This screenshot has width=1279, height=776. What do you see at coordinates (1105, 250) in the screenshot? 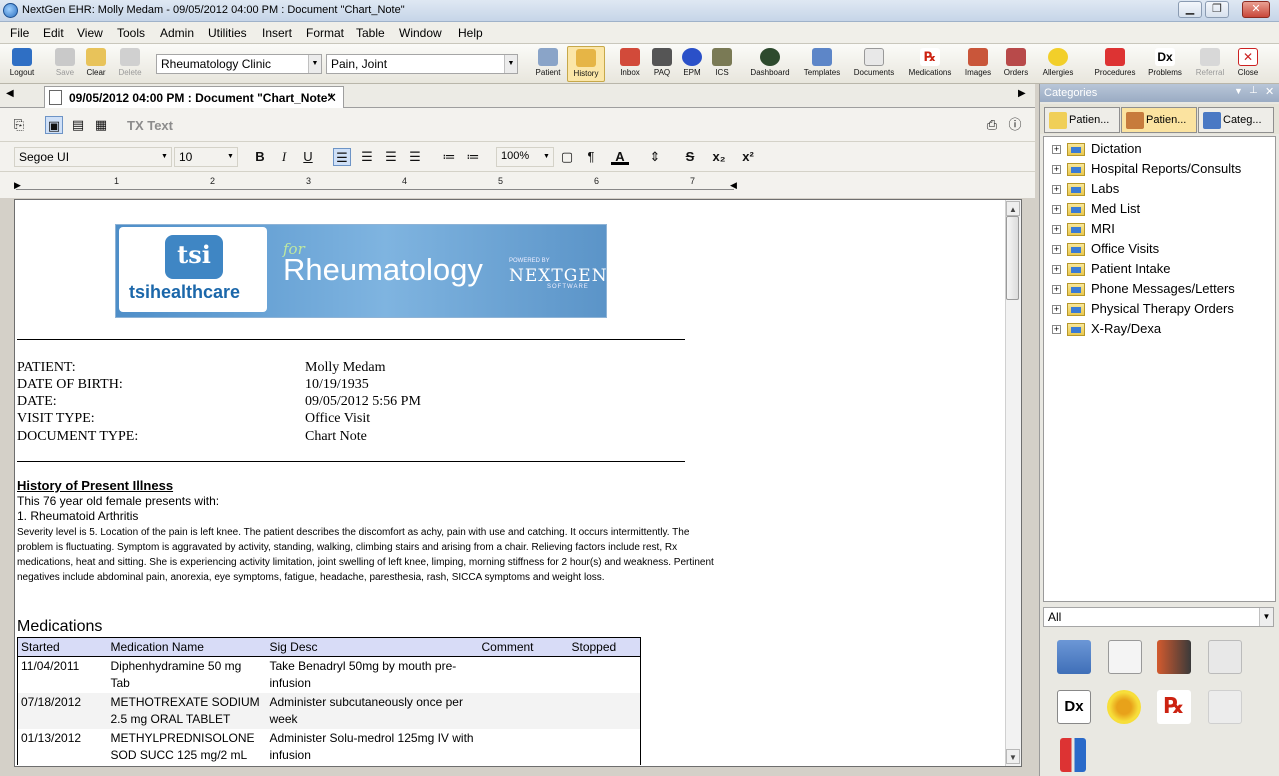
I see `tree-node-office-visits: + Office Visits` at bounding box center [1105, 250].